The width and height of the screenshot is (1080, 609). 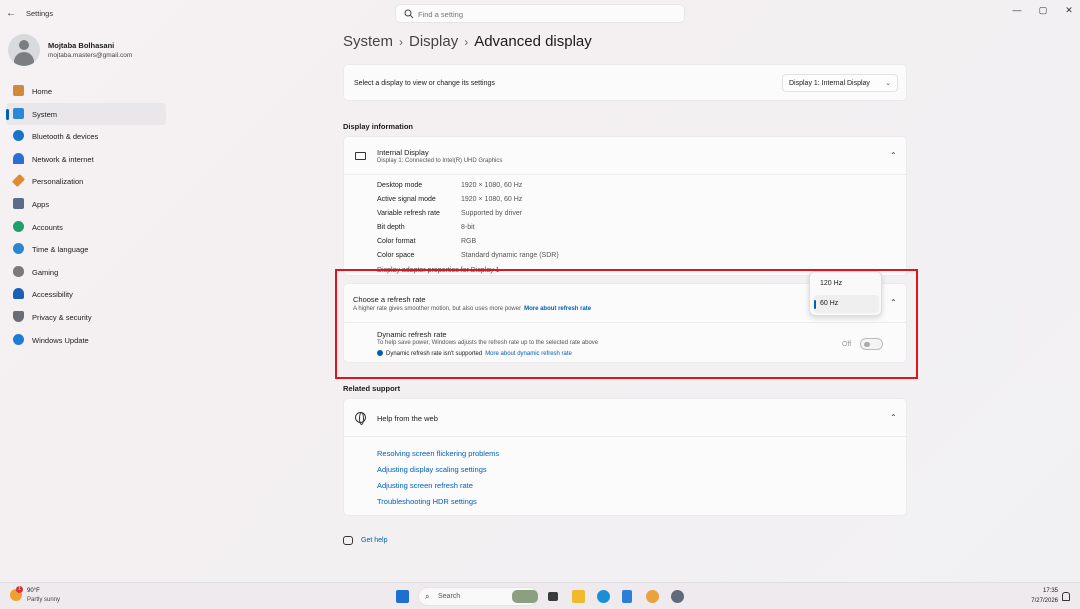 I want to click on sidebar-item-privacy: Privacy & security, so click(x=86, y=317).